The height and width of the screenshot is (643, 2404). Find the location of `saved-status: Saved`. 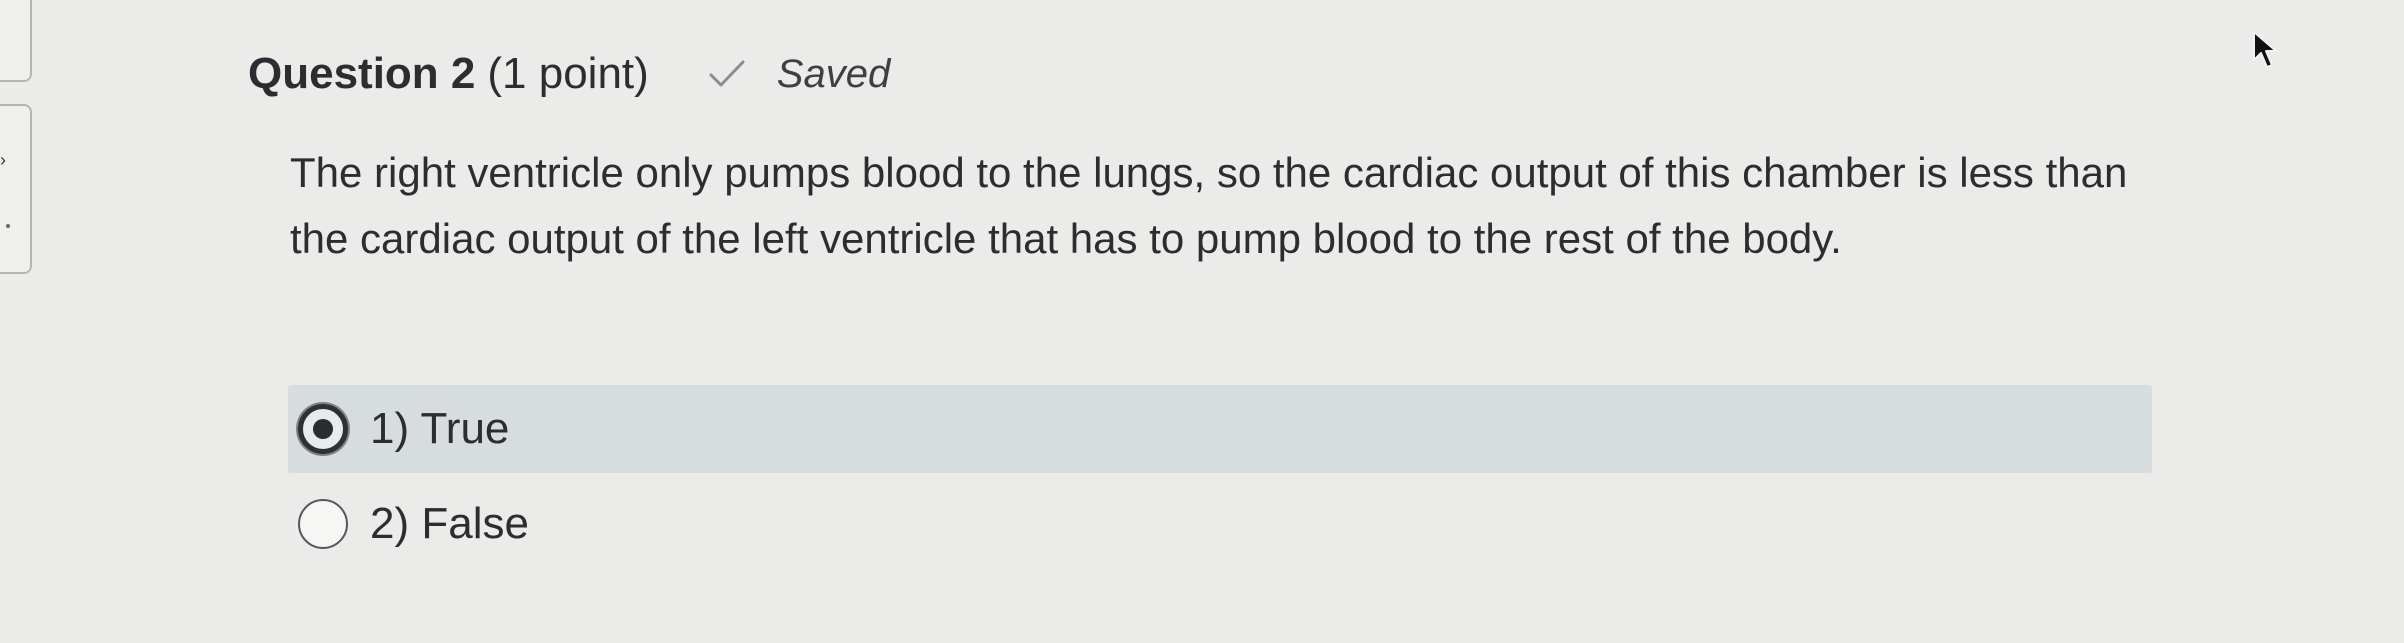

saved-status: Saved is located at coordinates (833, 73).